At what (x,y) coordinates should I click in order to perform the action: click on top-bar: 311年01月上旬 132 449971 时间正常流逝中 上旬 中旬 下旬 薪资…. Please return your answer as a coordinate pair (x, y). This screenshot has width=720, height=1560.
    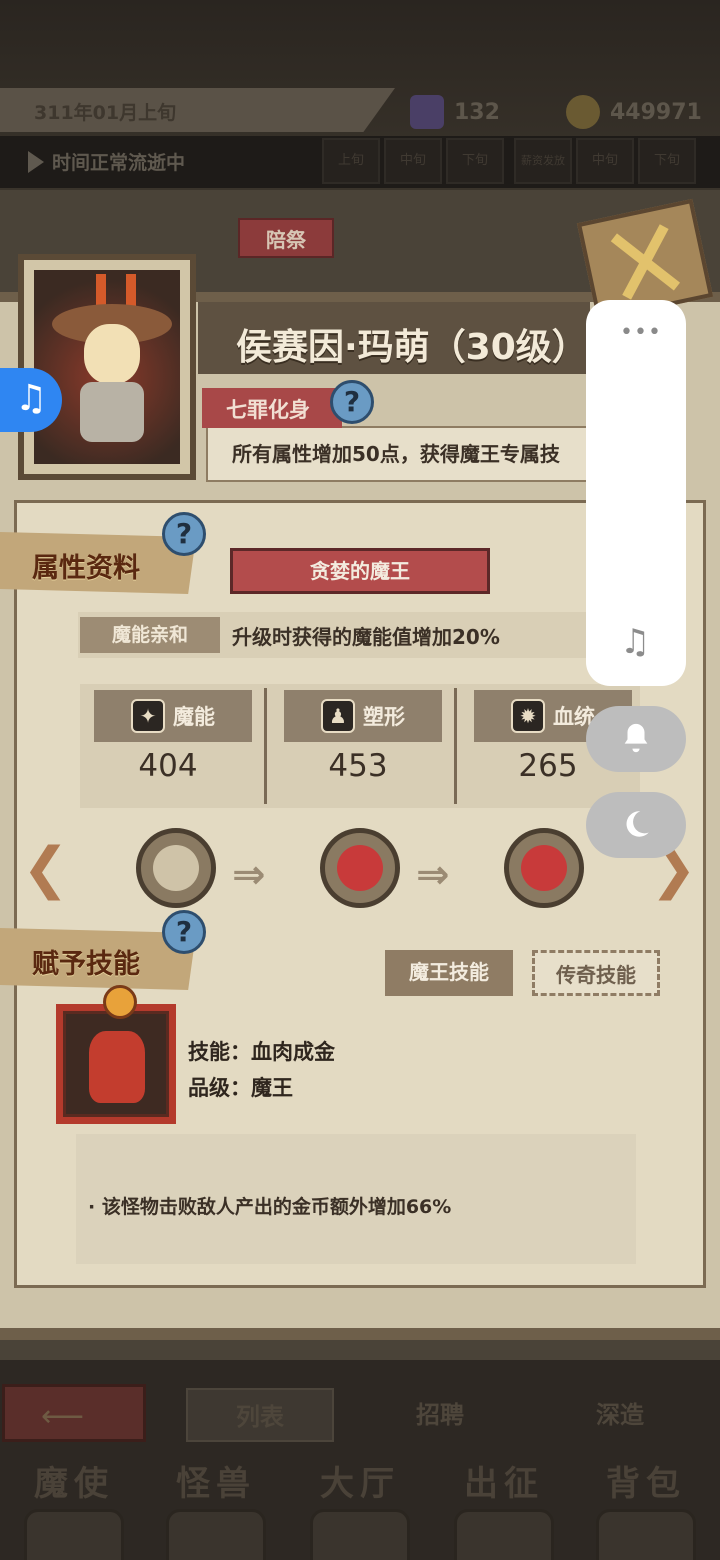
    Looking at the image, I should click on (360, 95).